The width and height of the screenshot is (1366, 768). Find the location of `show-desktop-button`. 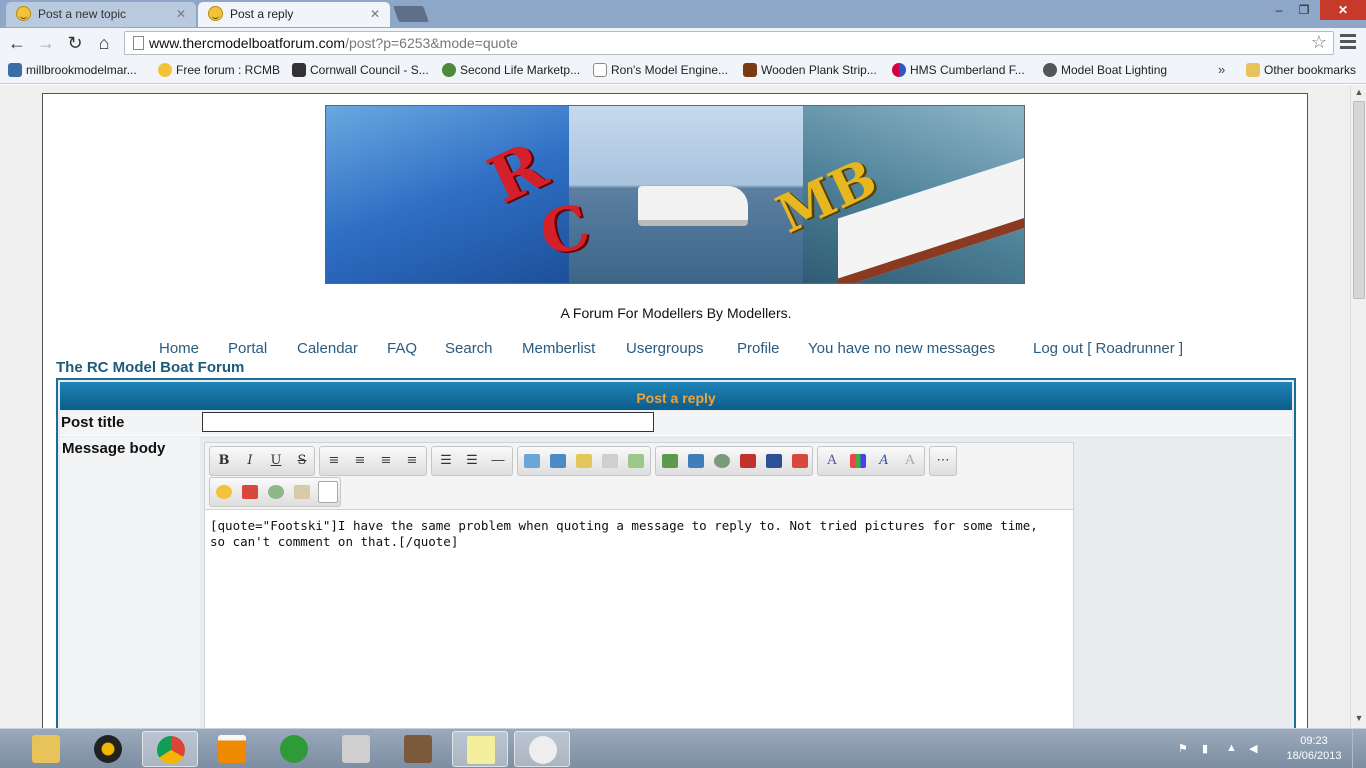

show-desktop-button is located at coordinates (1359, 748).